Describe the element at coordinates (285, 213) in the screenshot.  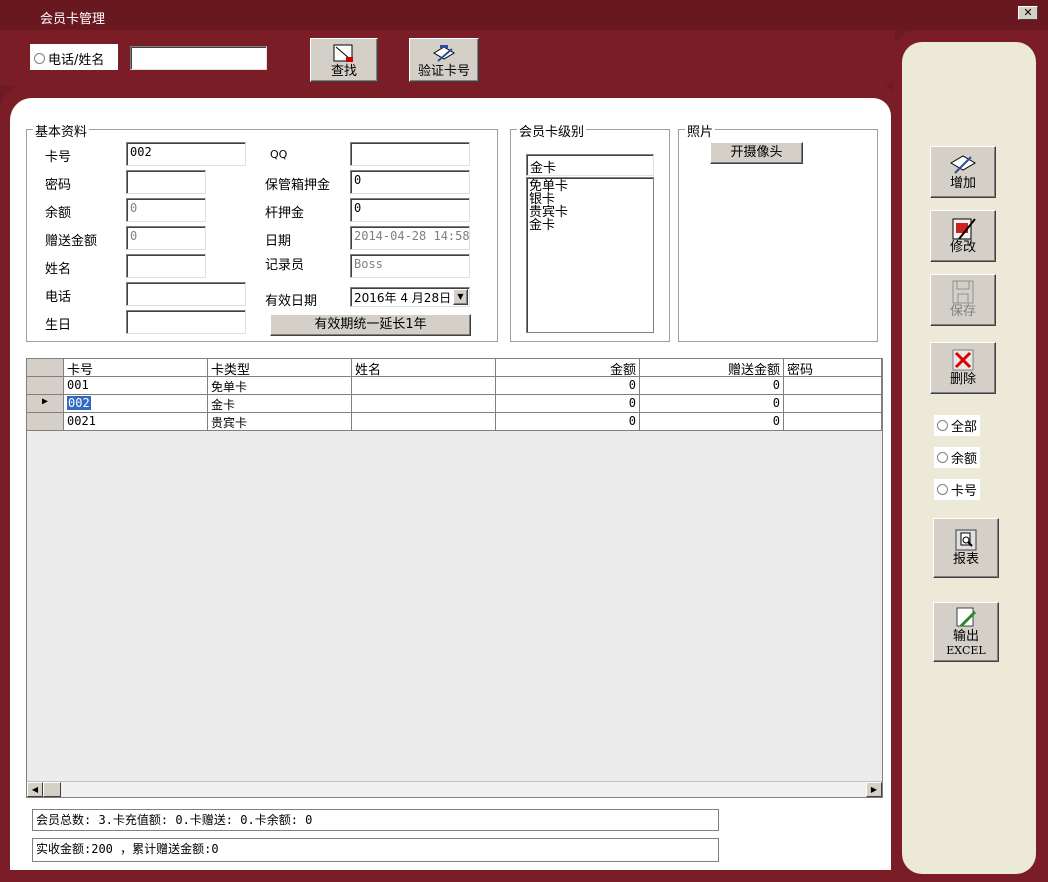
I see `club-deposit-label: 杆押金` at that location.